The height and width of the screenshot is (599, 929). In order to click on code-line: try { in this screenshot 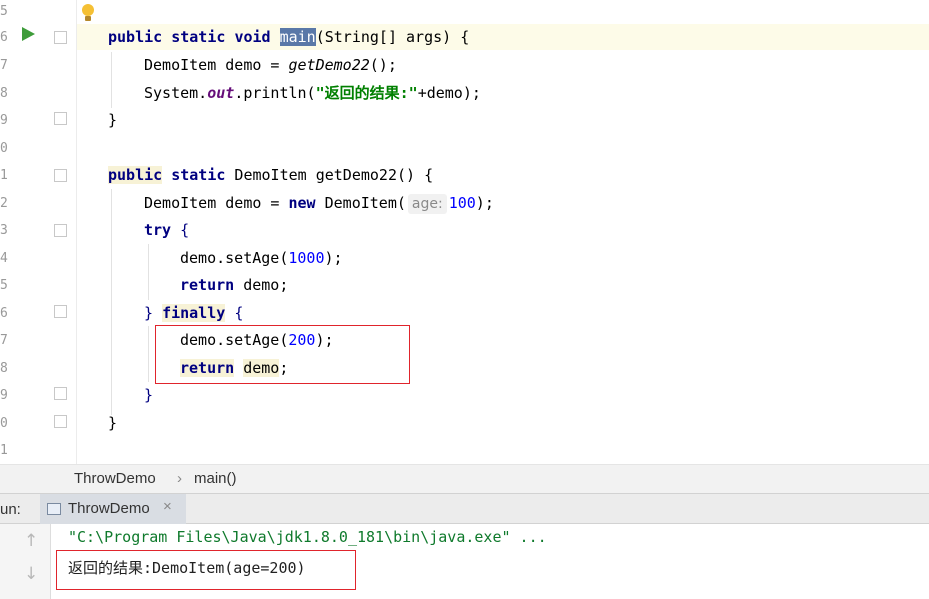, I will do `click(166, 230)`.